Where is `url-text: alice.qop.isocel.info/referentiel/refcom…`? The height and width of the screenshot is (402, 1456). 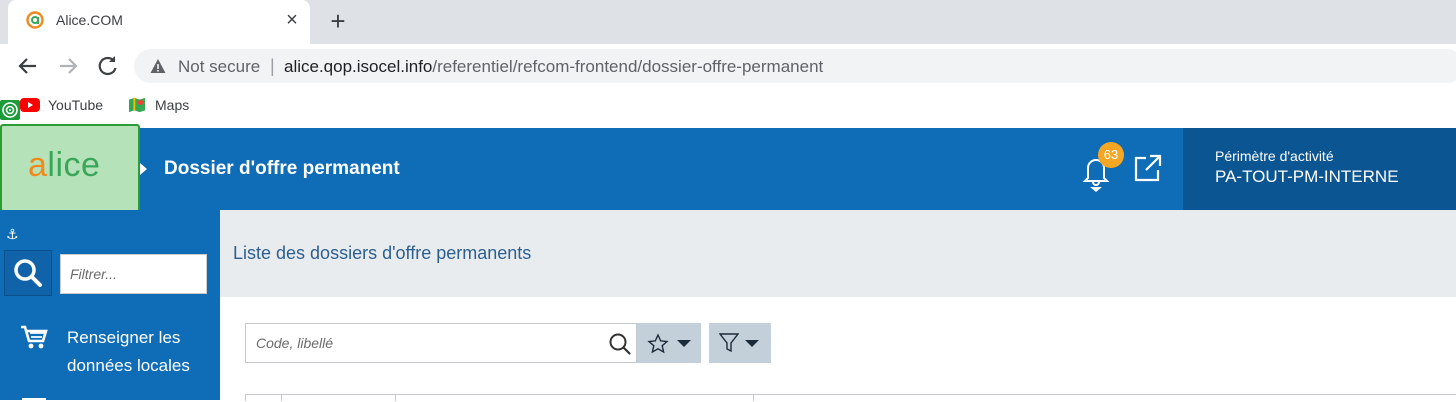
url-text: alice.qop.isocel.info/referentiel/refcom… is located at coordinates (553, 67).